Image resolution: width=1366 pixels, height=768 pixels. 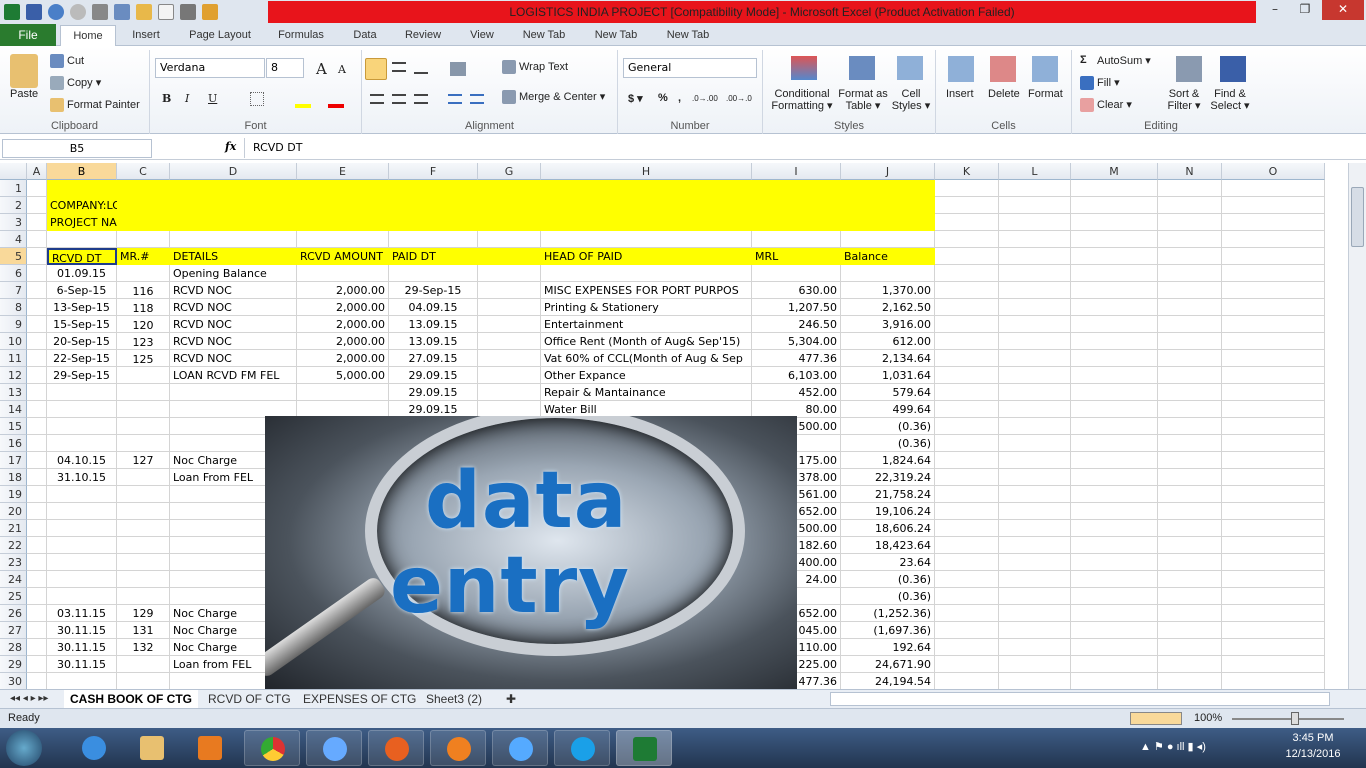 I want to click on cell-j16: (0.36), so click(x=888, y=443).